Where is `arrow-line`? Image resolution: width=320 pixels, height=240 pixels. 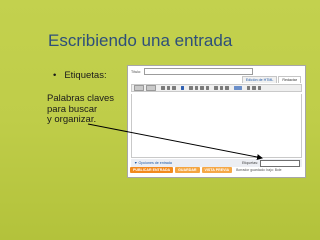
arrow-line is located at coordinates (175, 141).